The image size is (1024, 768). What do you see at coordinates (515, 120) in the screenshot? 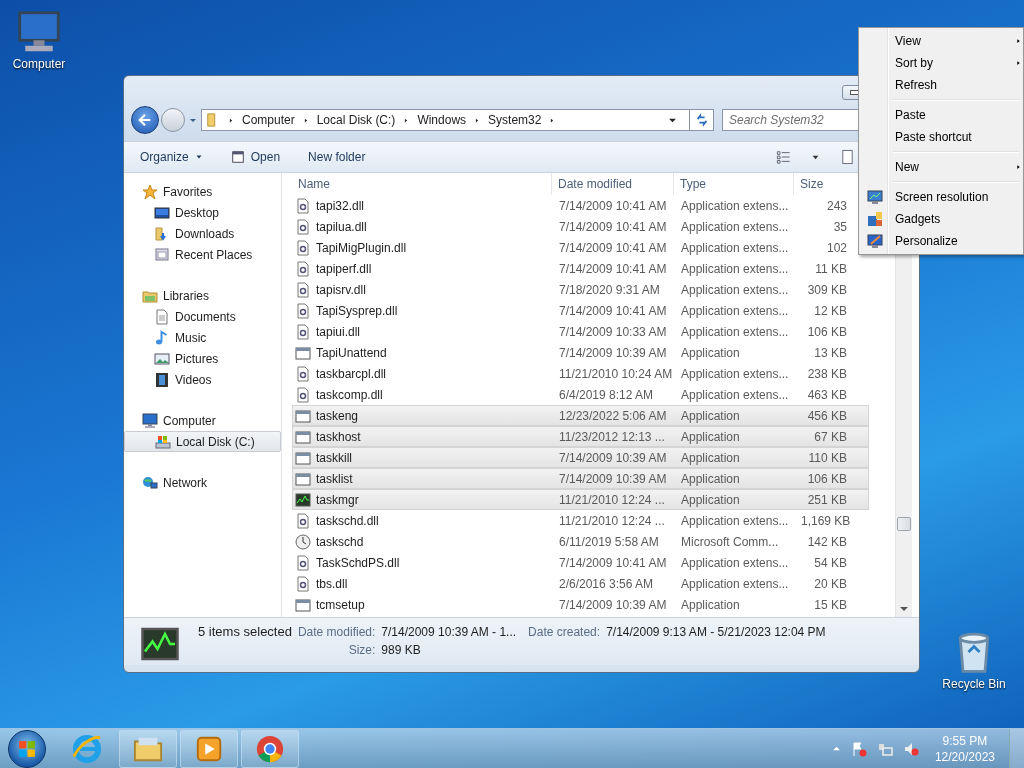
I see `breadcrumb-link: System32` at bounding box center [515, 120].